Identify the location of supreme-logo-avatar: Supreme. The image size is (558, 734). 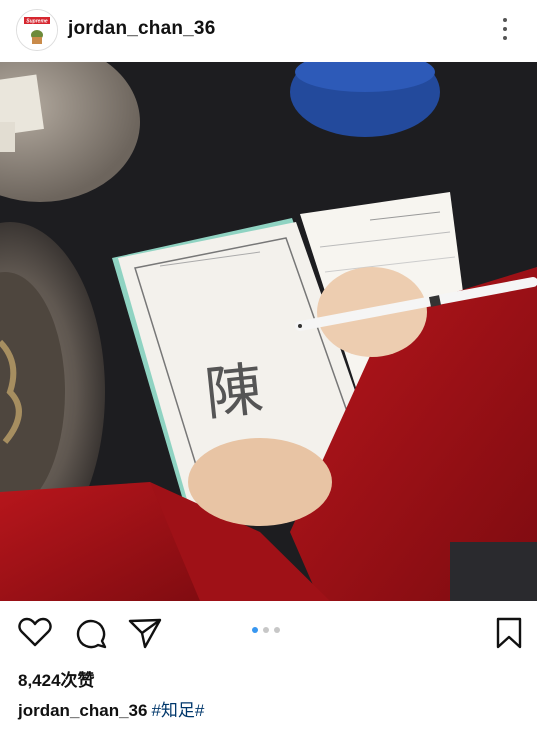
(37, 30).